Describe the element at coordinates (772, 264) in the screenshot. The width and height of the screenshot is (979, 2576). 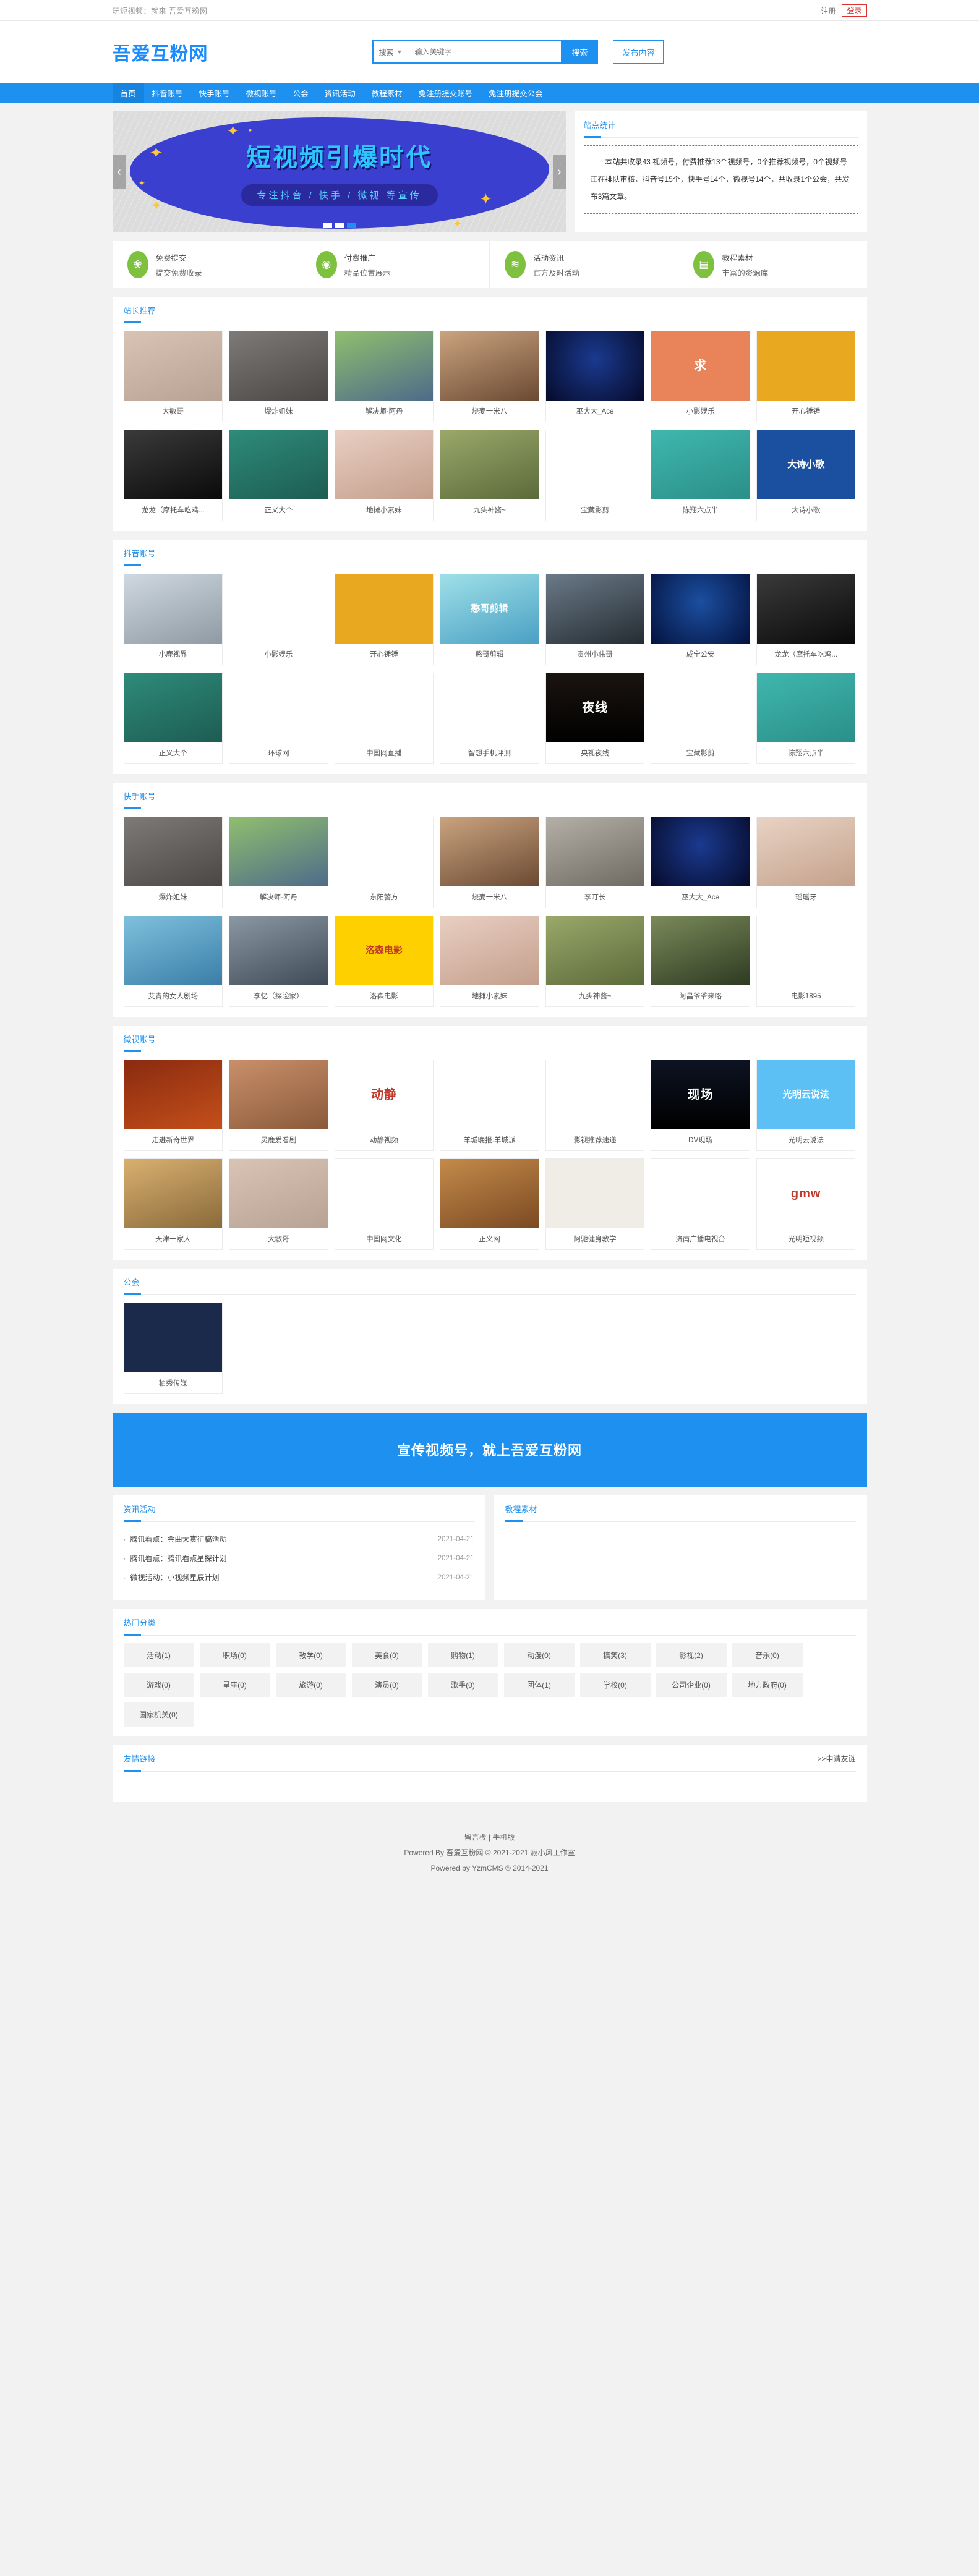
I see `feature-book: ▤ 教程素材 丰富的资源库` at that location.